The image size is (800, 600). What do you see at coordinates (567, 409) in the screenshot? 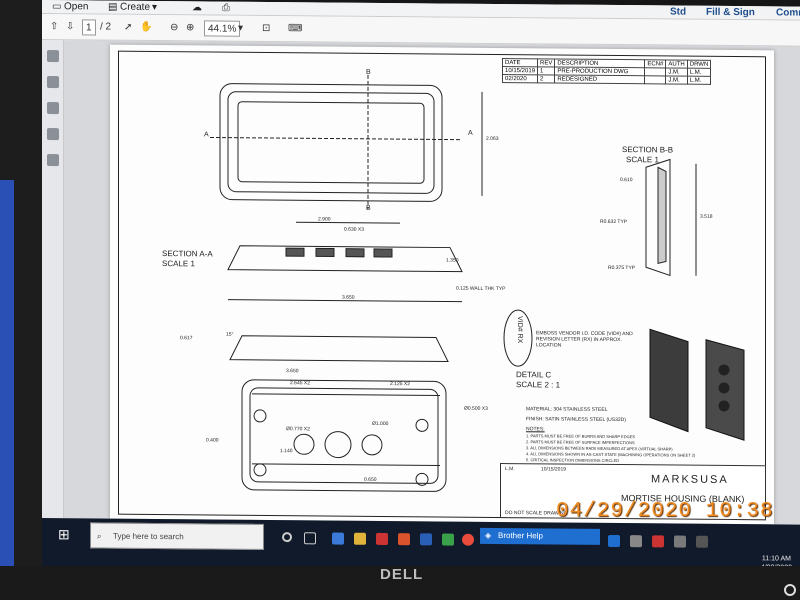
I see `material-note: MATERIAL: 304 STAINLESS STEEL` at bounding box center [567, 409].